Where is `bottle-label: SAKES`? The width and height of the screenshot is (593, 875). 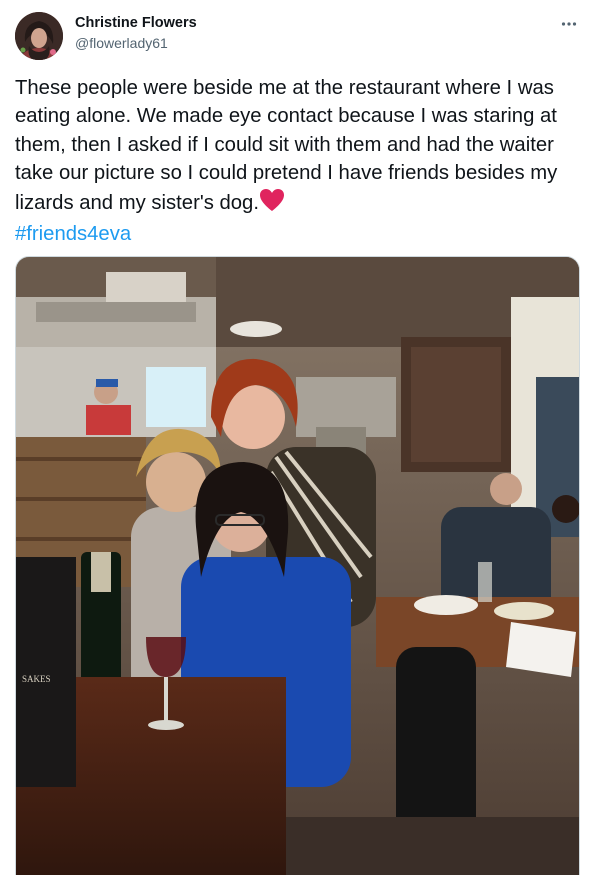 bottle-label: SAKES is located at coordinates (36, 679).